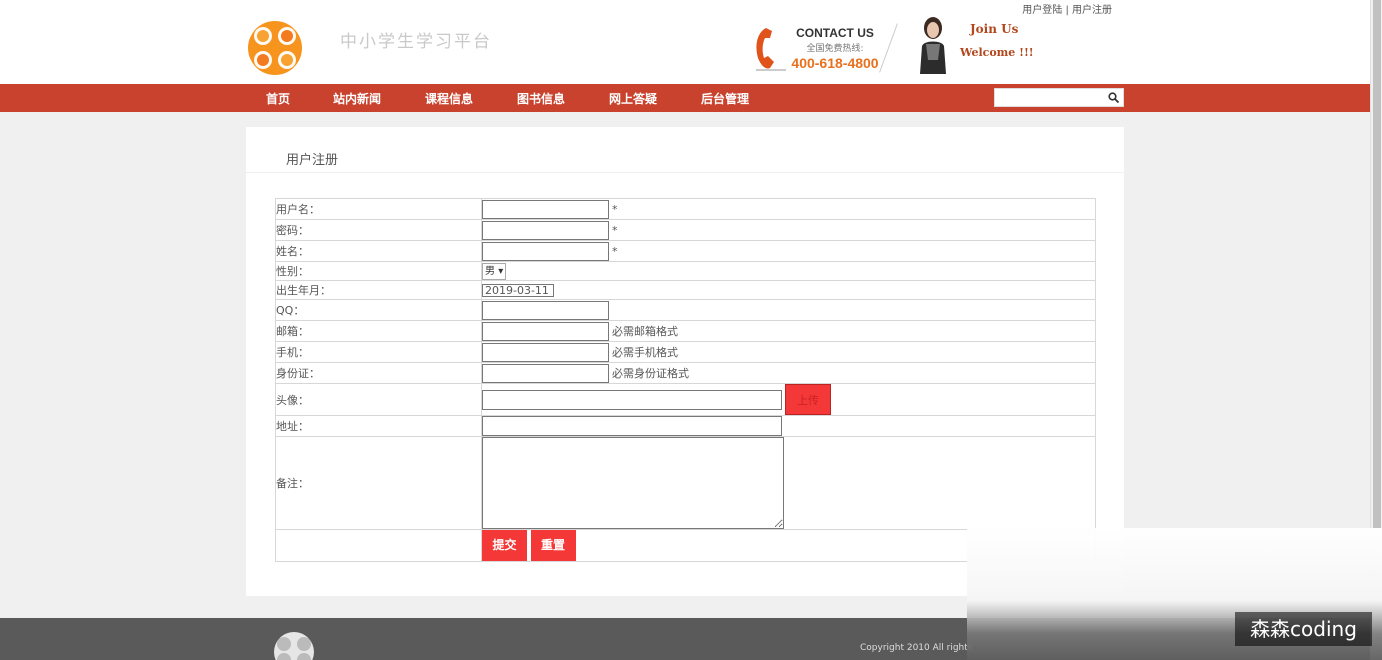 The image size is (1382, 660). Describe the element at coordinates (1092, 10) in the screenshot. I see `register-link: 用户注册` at that location.